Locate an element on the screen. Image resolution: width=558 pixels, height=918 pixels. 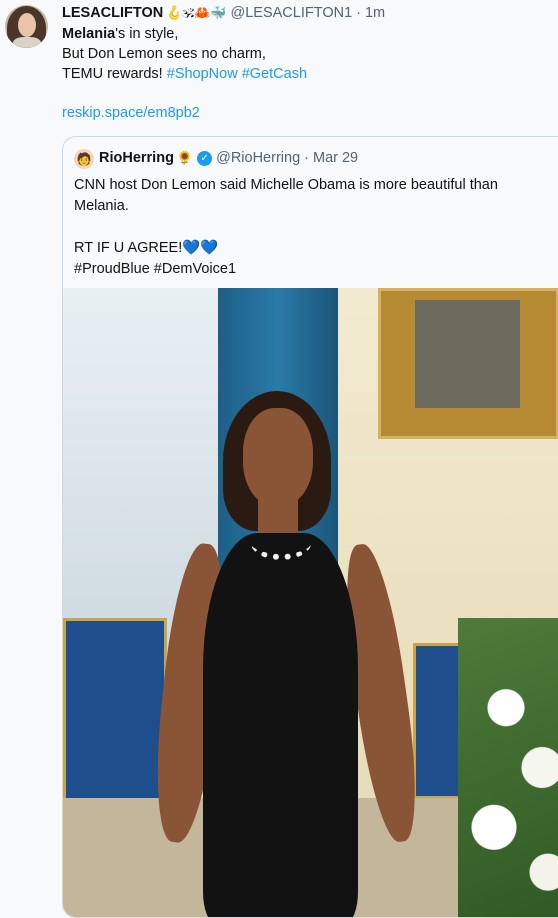
photo-face is located at coordinates (278, 457).